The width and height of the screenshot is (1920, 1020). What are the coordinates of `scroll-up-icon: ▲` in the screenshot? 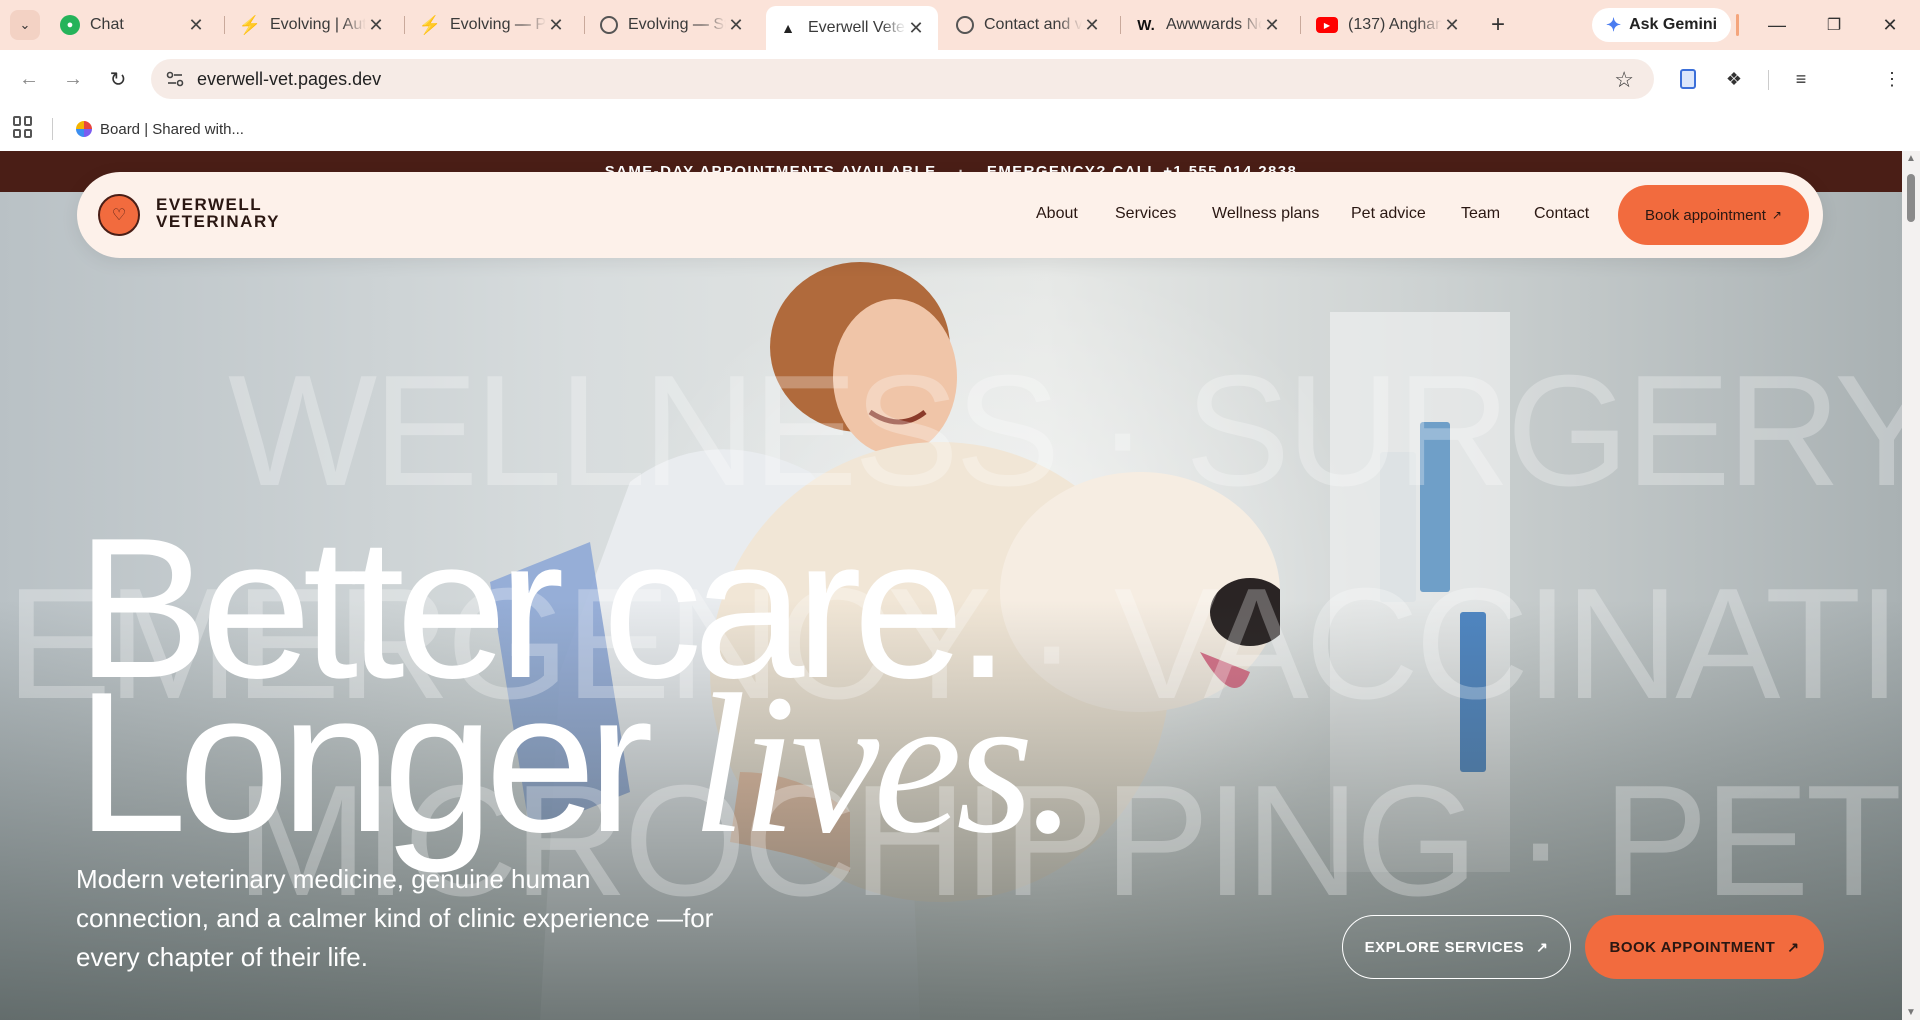 It's located at (1911, 158).